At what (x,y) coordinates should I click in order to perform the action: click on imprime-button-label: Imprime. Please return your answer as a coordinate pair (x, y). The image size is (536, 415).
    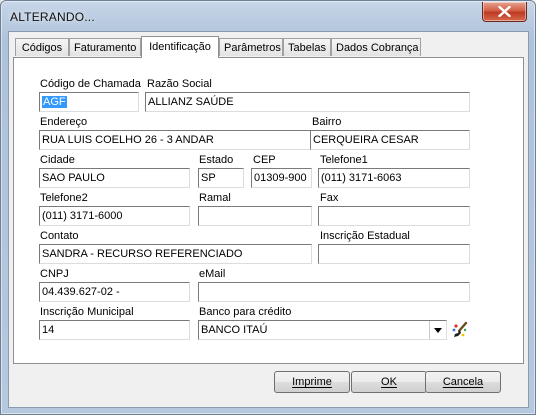
    Looking at the image, I should click on (312, 382).